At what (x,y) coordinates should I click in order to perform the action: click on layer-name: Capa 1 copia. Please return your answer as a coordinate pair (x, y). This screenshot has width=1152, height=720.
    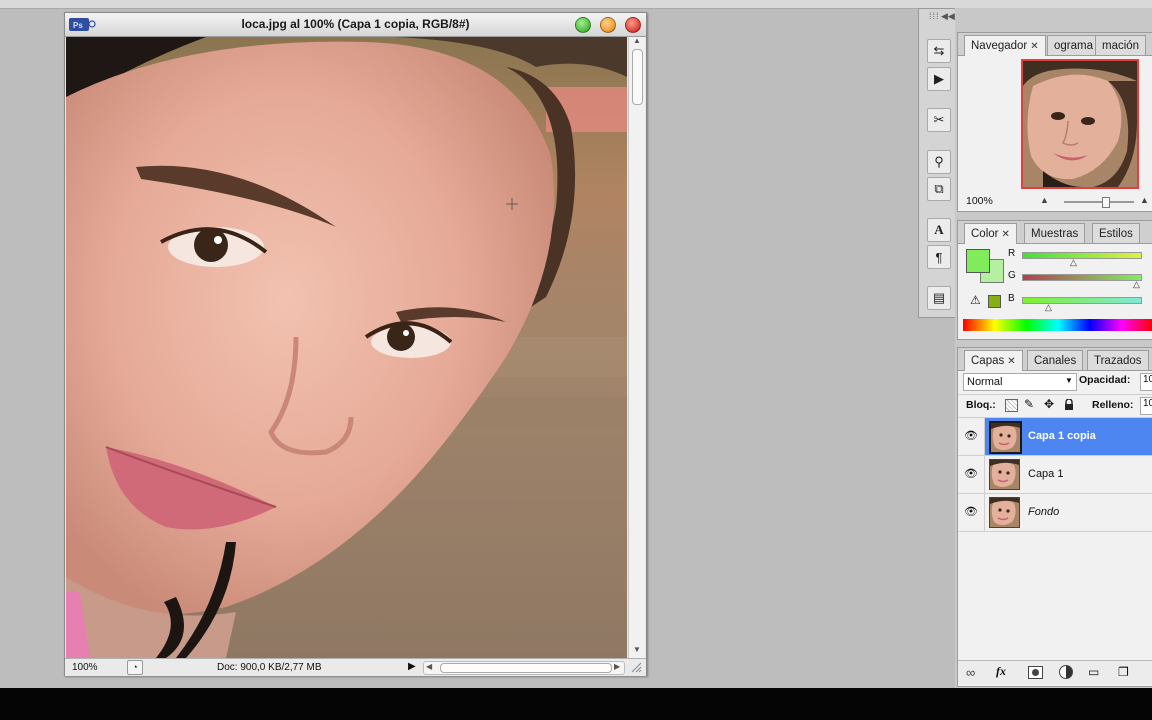
    Looking at the image, I should click on (1062, 436).